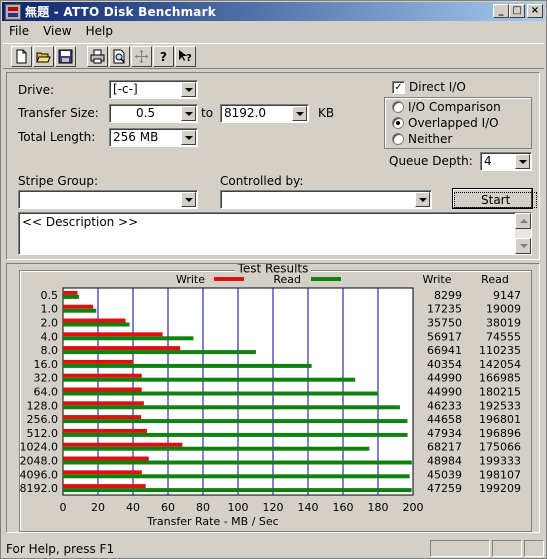  I want to click on x-axis-label: Transfer Rate - MB / Sec, so click(212, 521).